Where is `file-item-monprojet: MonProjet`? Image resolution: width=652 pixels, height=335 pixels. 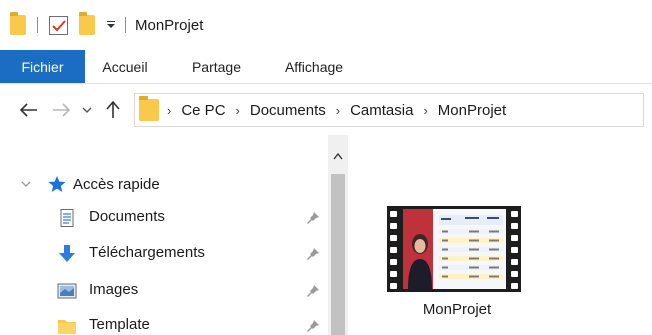 file-item-monprojet: MonProjet is located at coordinates (452, 266).